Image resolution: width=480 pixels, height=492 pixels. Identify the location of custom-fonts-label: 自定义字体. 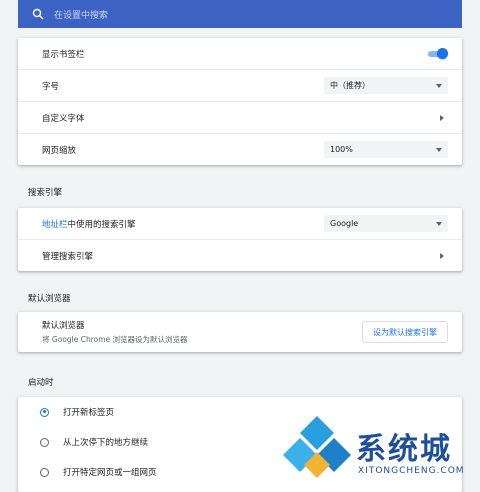
(63, 118).